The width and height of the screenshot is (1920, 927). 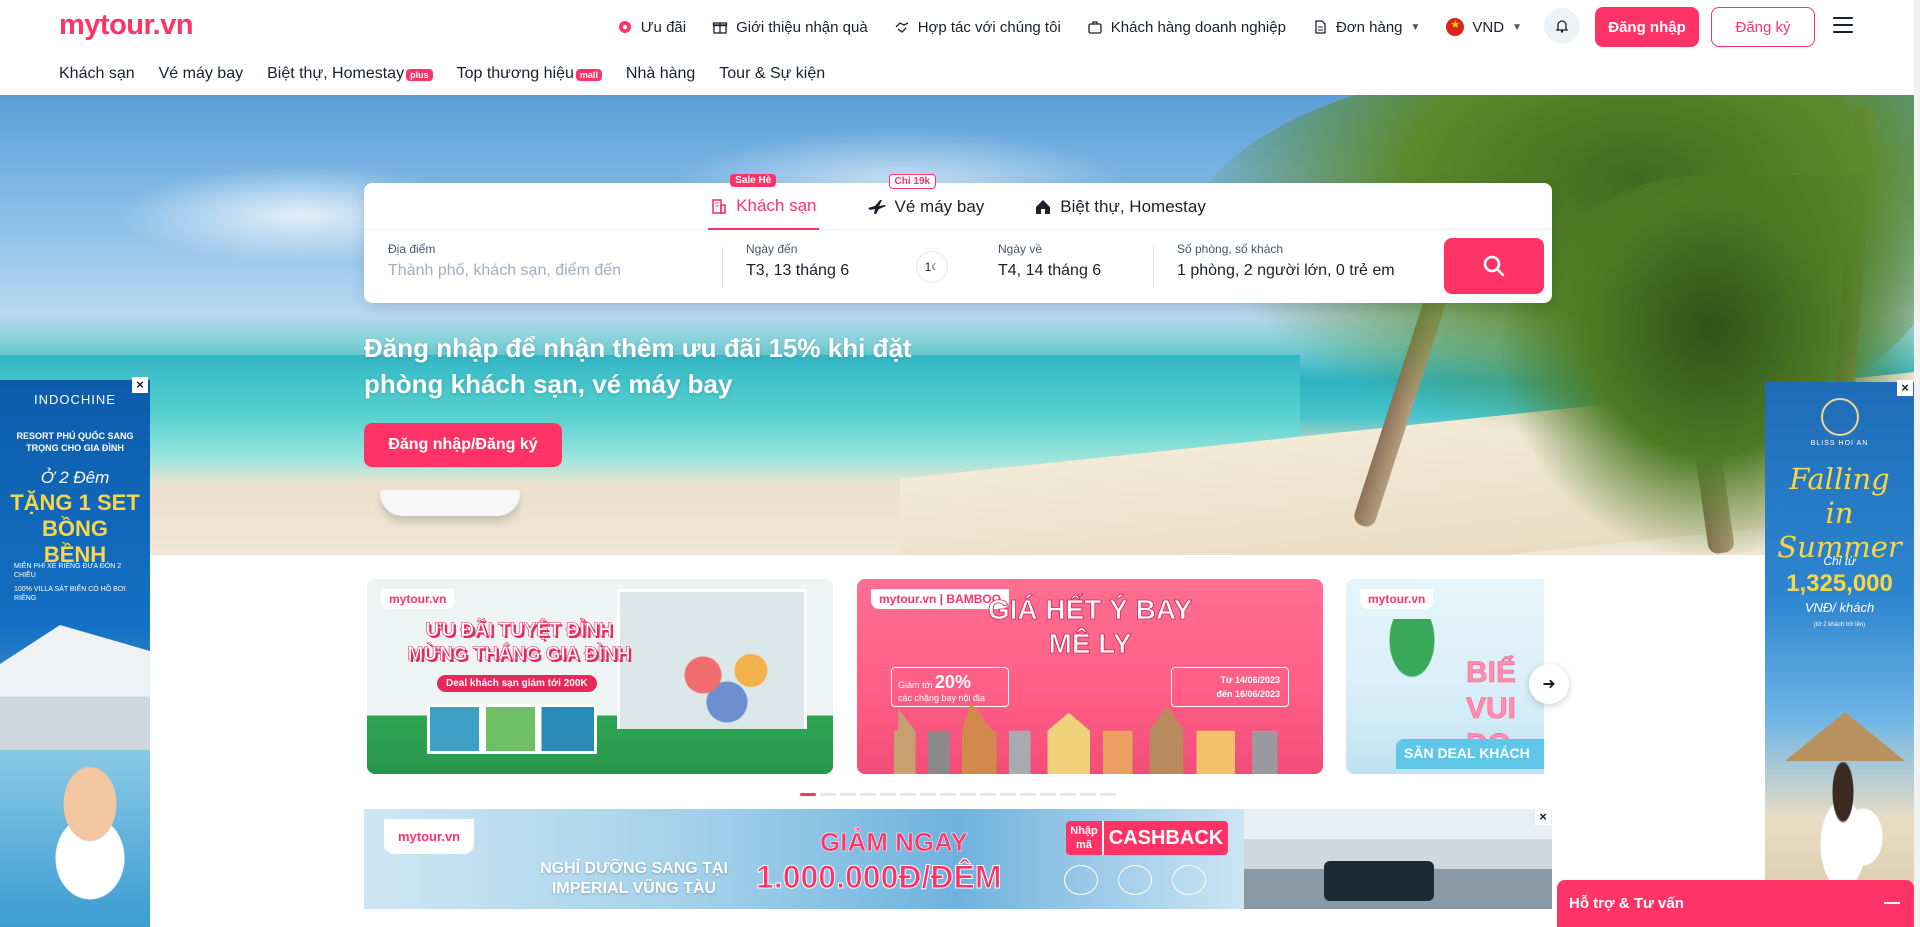 What do you see at coordinates (1120, 206) in the screenshot?
I see `tab-biet-thu: Biệt thự, Homestay` at bounding box center [1120, 206].